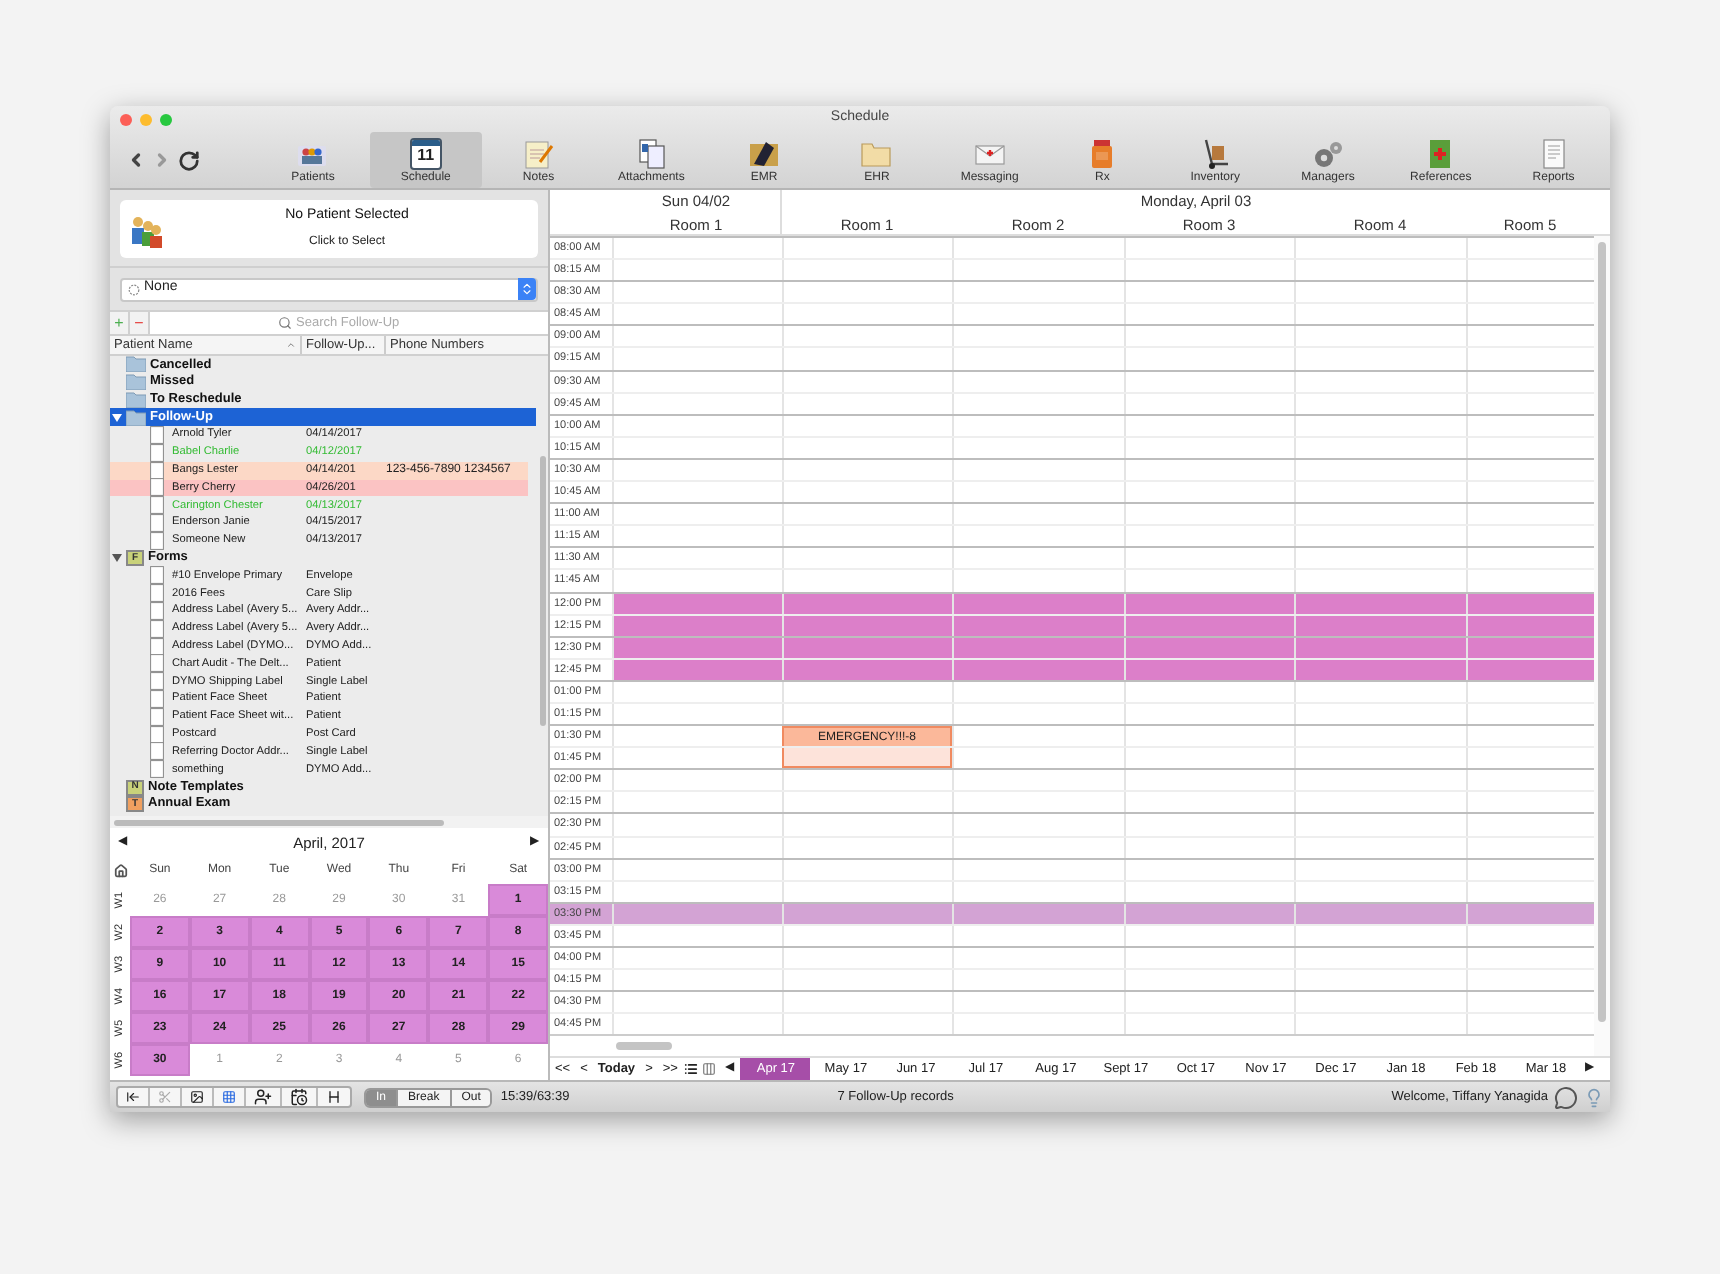 The height and width of the screenshot is (1274, 1720). What do you see at coordinates (1328, 153) in the screenshot?
I see `gears-icon` at bounding box center [1328, 153].